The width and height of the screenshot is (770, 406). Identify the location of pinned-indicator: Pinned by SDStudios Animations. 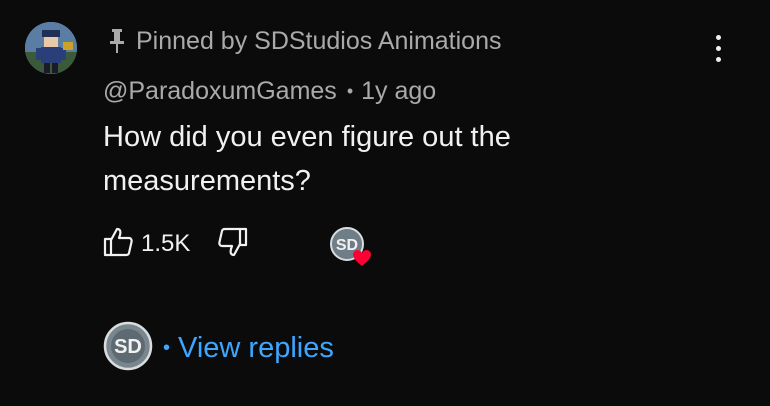
(305, 41).